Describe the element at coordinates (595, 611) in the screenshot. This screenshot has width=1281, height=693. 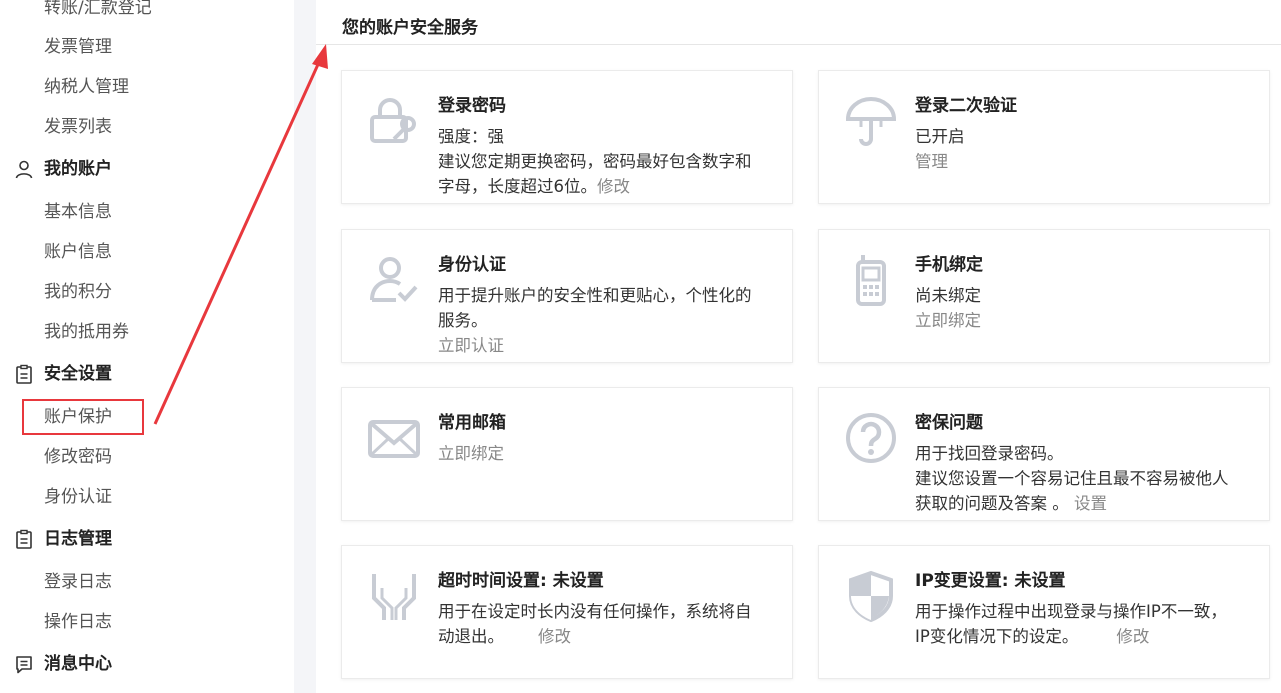
I see `card-description: 用于在设定时长内没有任何操作，系统将自` at that location.